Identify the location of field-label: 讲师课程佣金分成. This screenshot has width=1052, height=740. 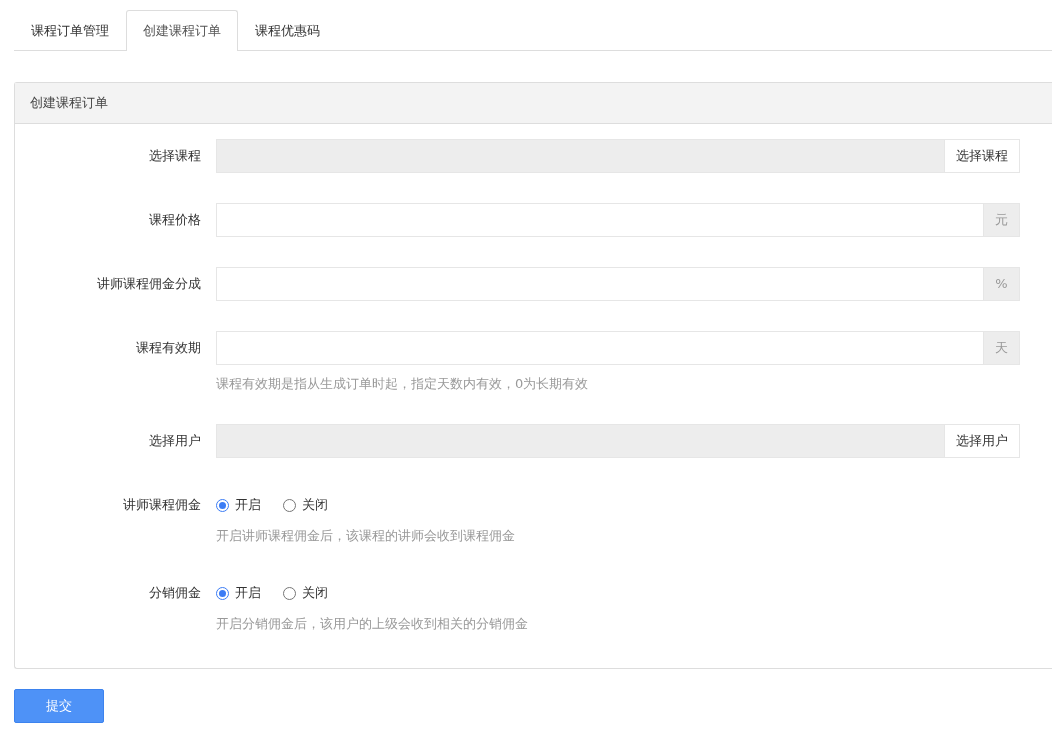
(149, 284).